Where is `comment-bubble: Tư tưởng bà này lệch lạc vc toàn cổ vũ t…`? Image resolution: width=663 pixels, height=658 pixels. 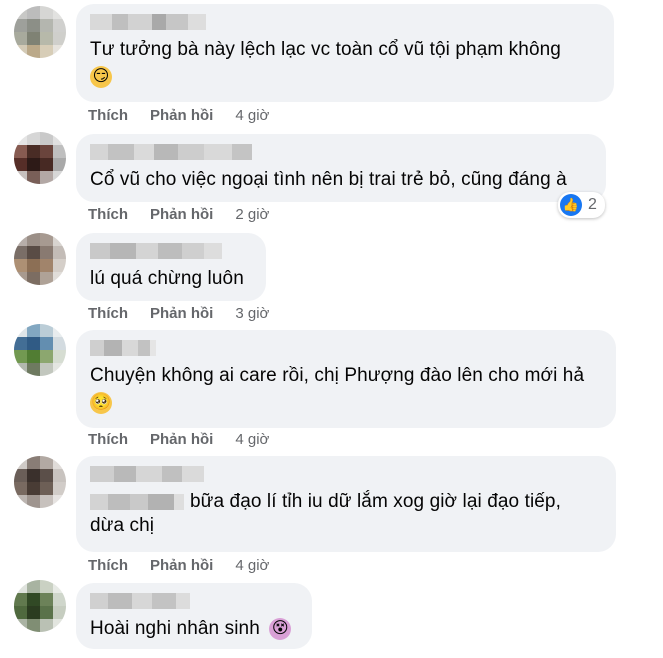
comment-bubble: Tư tưởng bà này lệch lạc vc toàn cổ vũ t… is located at coordinates (345, 53).